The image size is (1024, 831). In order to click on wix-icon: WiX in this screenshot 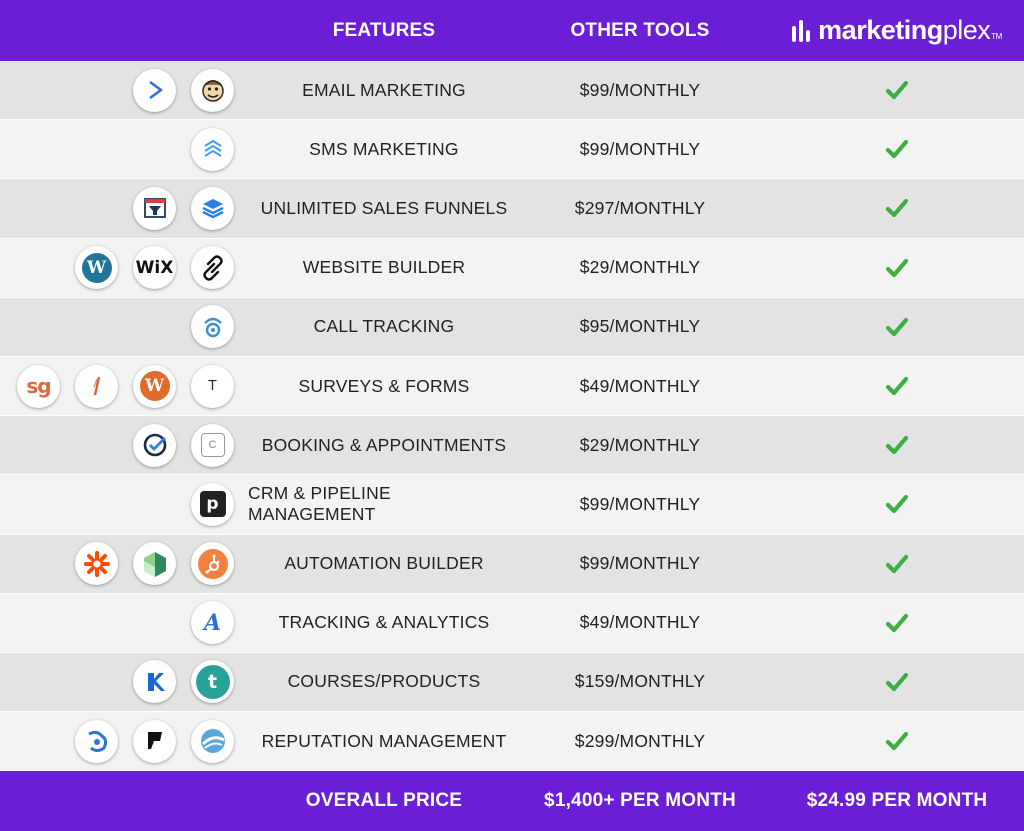, I will do `click(154, 268)`.